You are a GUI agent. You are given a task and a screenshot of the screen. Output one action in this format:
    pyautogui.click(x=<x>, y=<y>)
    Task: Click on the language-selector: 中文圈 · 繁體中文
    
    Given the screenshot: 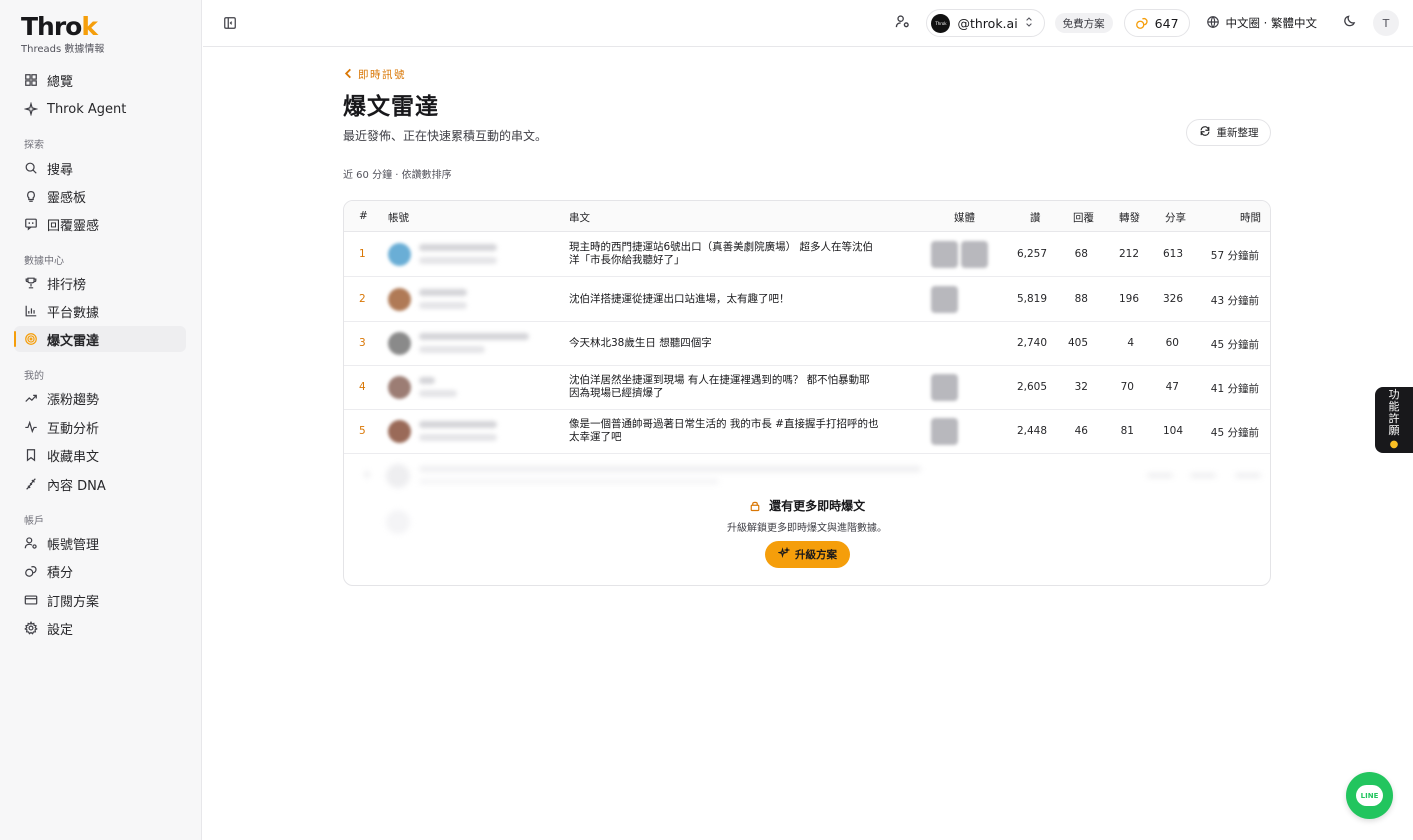 What is the action you would take?
    pyautogui.click(x=1261, y=23)
    